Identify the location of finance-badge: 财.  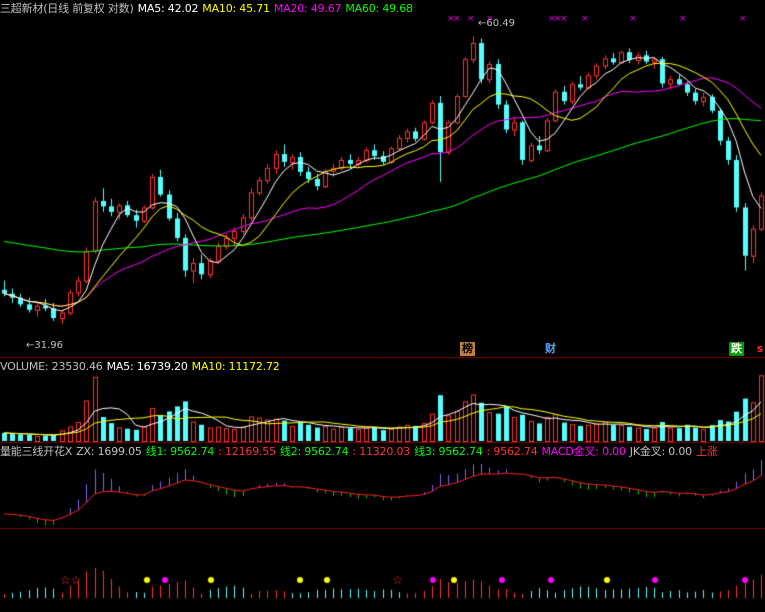
(550, 349).